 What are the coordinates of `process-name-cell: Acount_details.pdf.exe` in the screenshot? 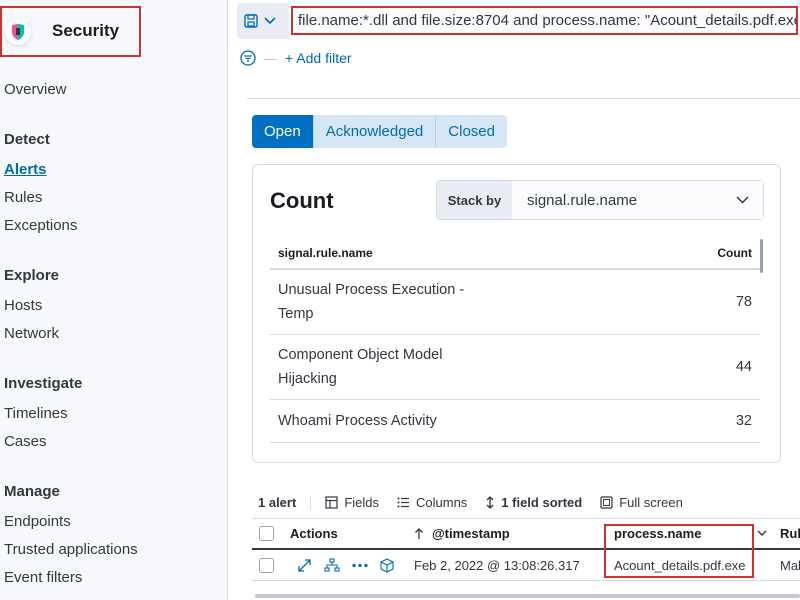 It's located at (680, 565).